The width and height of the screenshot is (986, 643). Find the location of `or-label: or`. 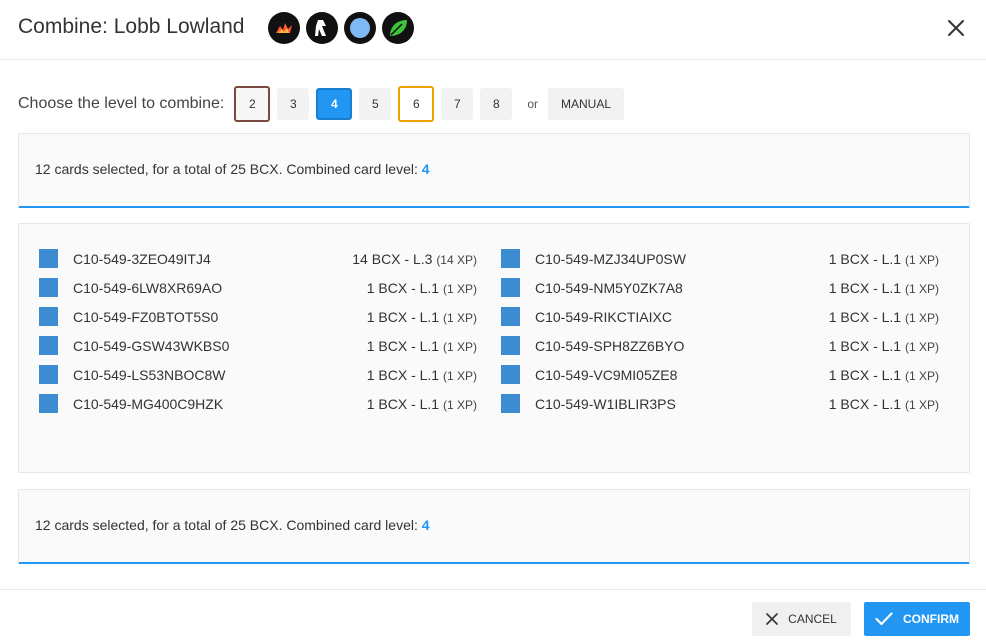

or-label: or is located at coordinates (533, 104).